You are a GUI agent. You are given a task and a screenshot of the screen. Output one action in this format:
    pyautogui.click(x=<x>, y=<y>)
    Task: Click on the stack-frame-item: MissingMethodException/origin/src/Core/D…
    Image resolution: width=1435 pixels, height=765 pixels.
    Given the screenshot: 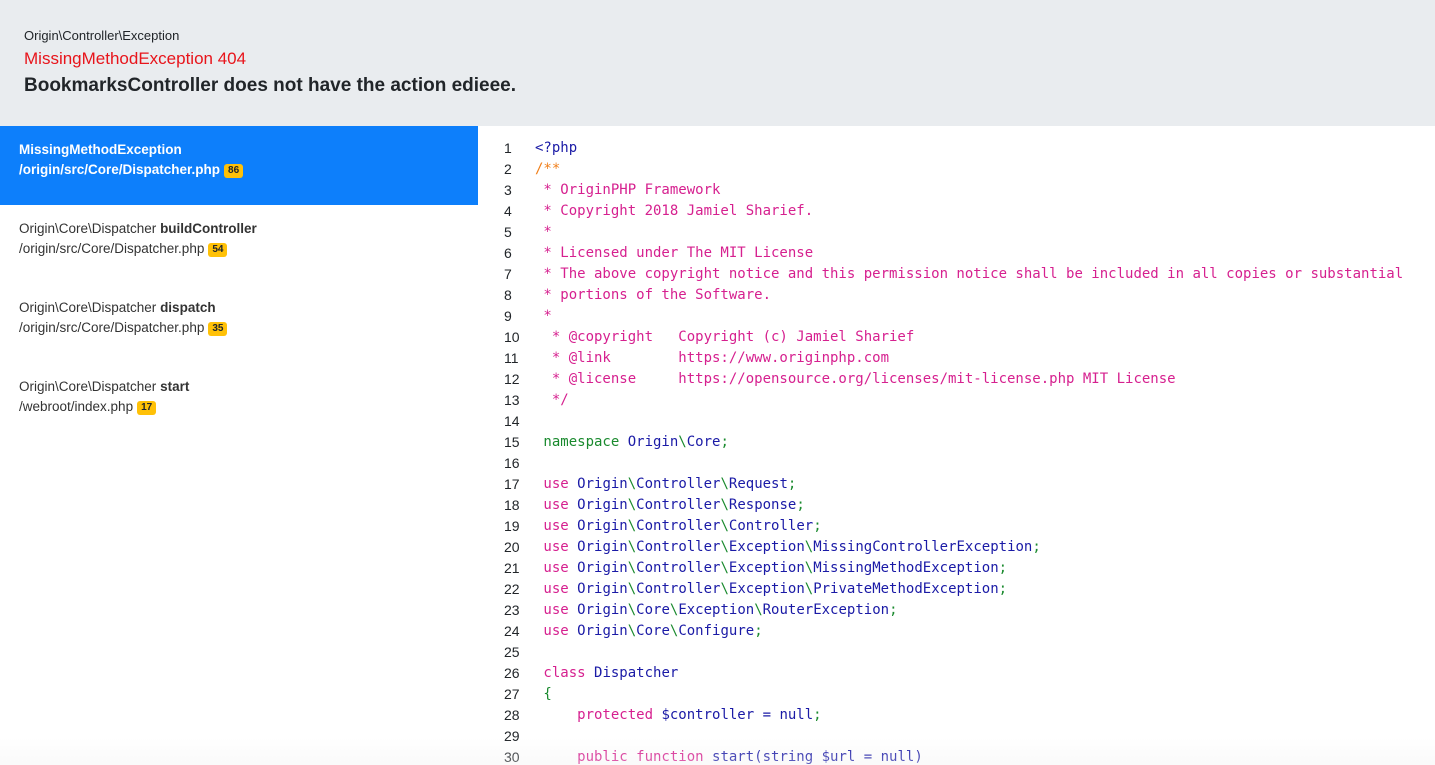 What is the action you would take?
    pyautogui.click(x=239, y=165)
    